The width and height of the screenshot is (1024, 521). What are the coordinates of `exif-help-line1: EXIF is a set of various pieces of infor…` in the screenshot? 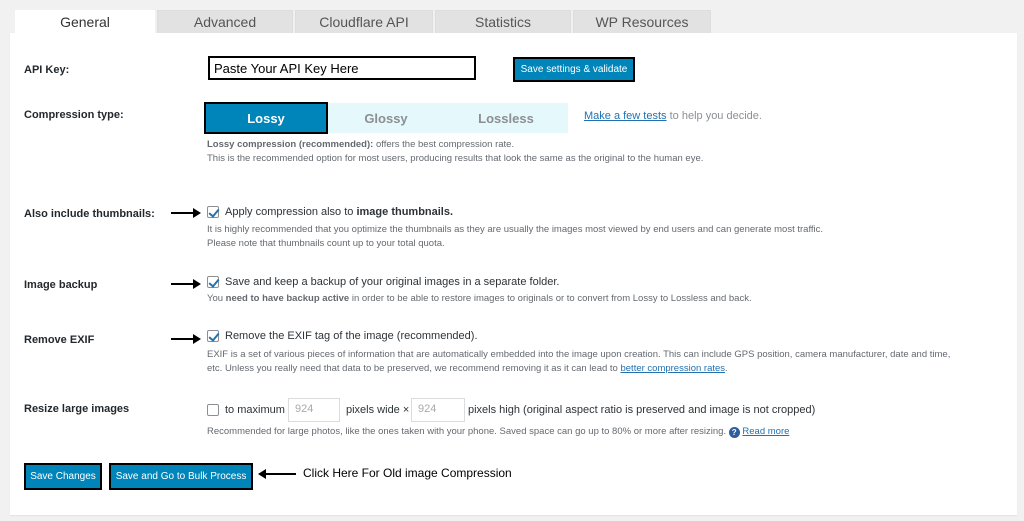 It's located at (579, 354).